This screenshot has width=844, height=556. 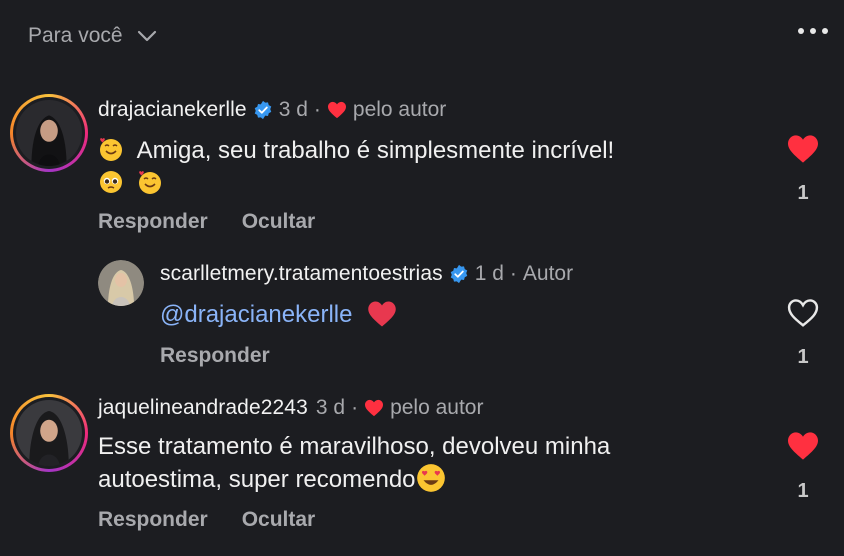 I want to click on chevron-down-icon, so click(x=146, y=36).